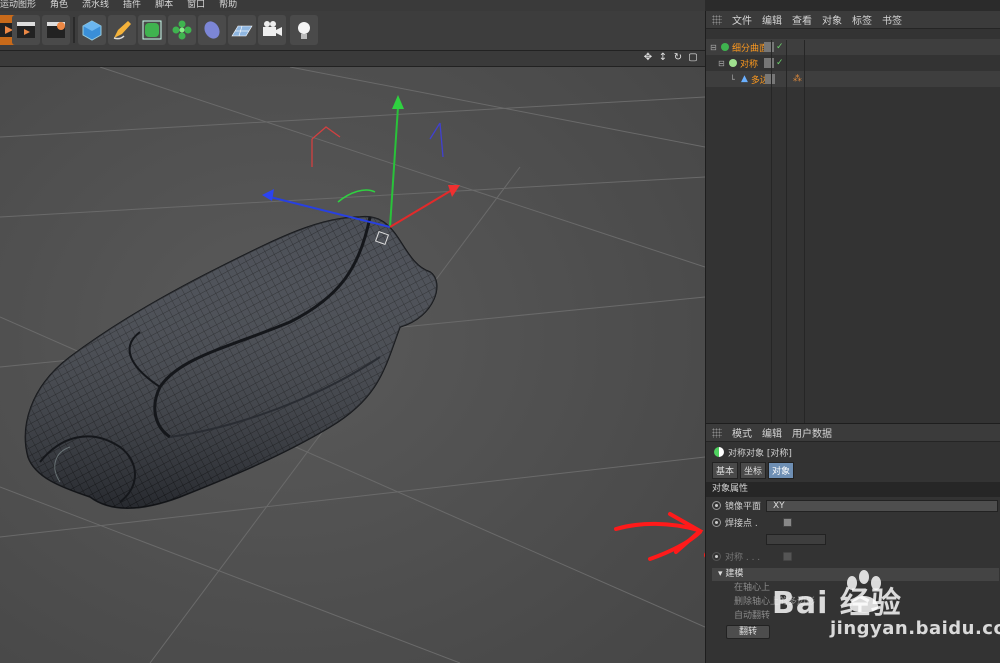 The height and width of the screenshot is (663, 1000). What do you see at coordinates (832, 19) in the screenshot?
I see `om-menu-objects: 对象` at bounding box center [832, 19].